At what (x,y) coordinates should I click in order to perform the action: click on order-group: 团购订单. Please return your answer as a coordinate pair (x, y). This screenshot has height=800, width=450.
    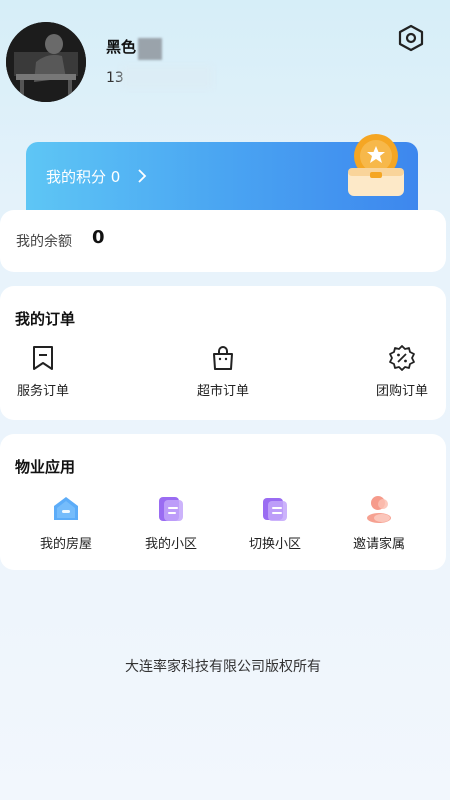
    Looking at the image, I should click on (402, 371).